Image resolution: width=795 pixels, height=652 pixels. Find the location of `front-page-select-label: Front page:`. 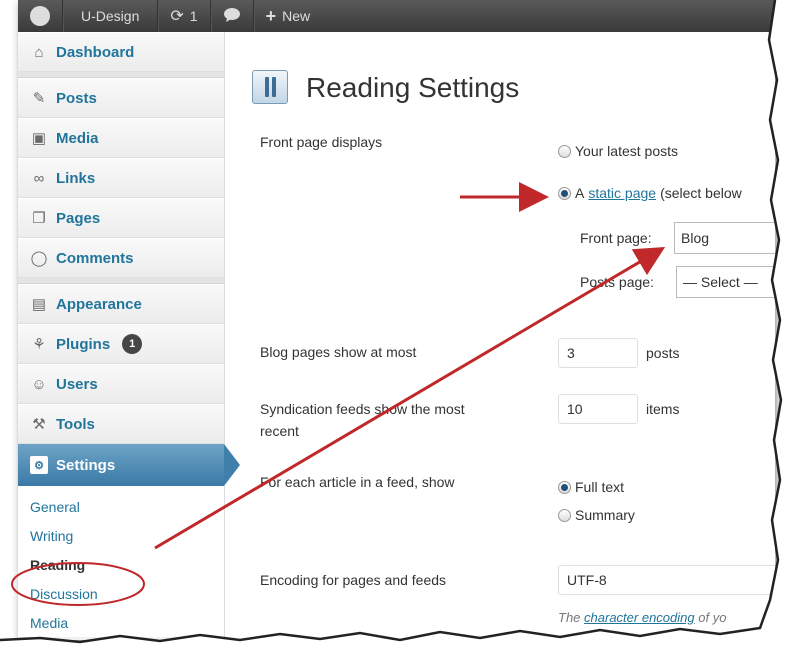

front-page-select-label: Front page: is located at coordinates (616, 238).